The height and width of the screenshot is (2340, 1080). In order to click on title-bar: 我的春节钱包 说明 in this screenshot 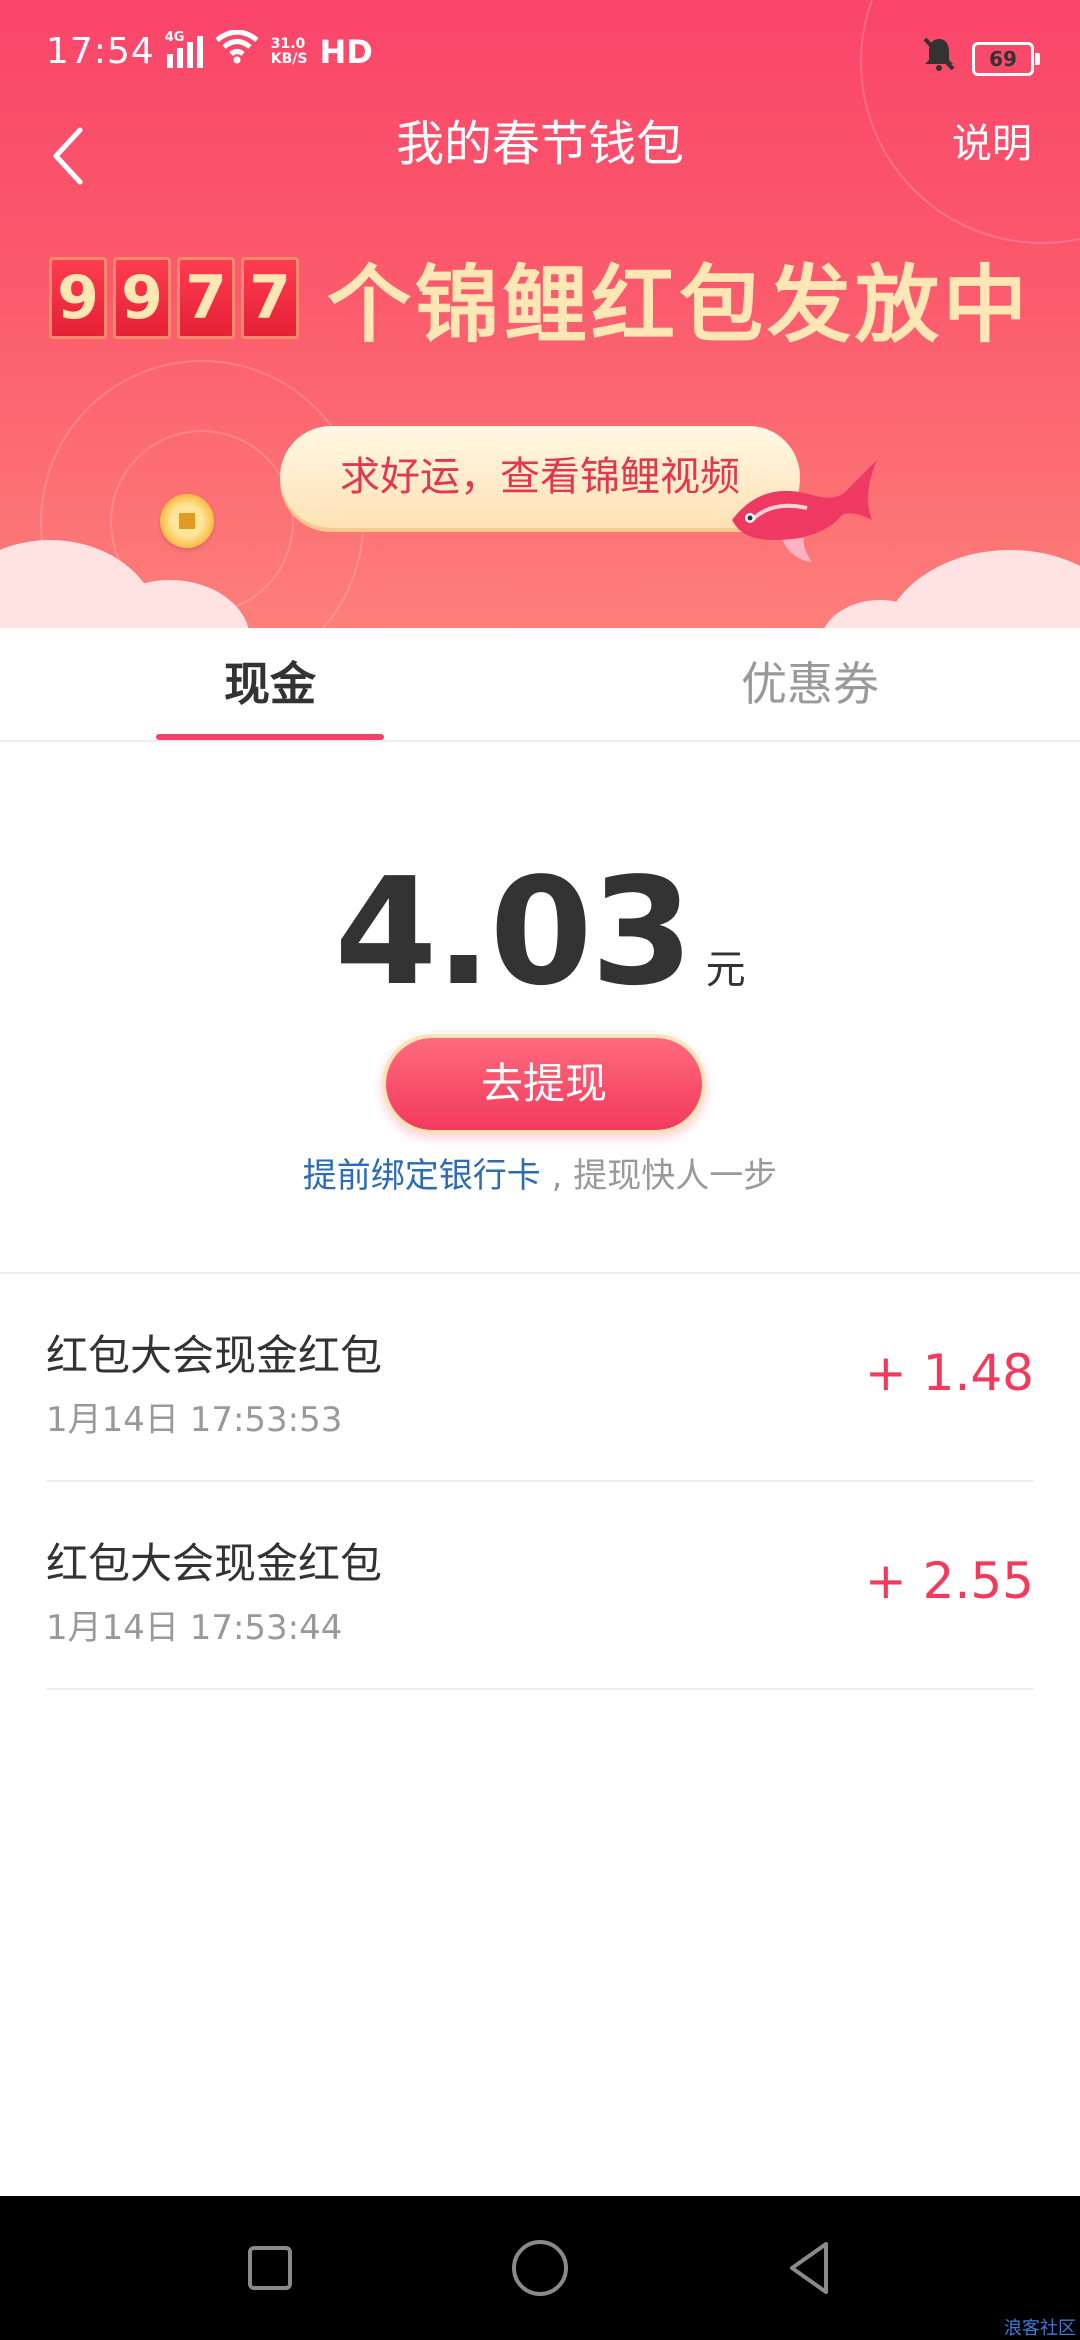, I will do `click(540, 156)`.